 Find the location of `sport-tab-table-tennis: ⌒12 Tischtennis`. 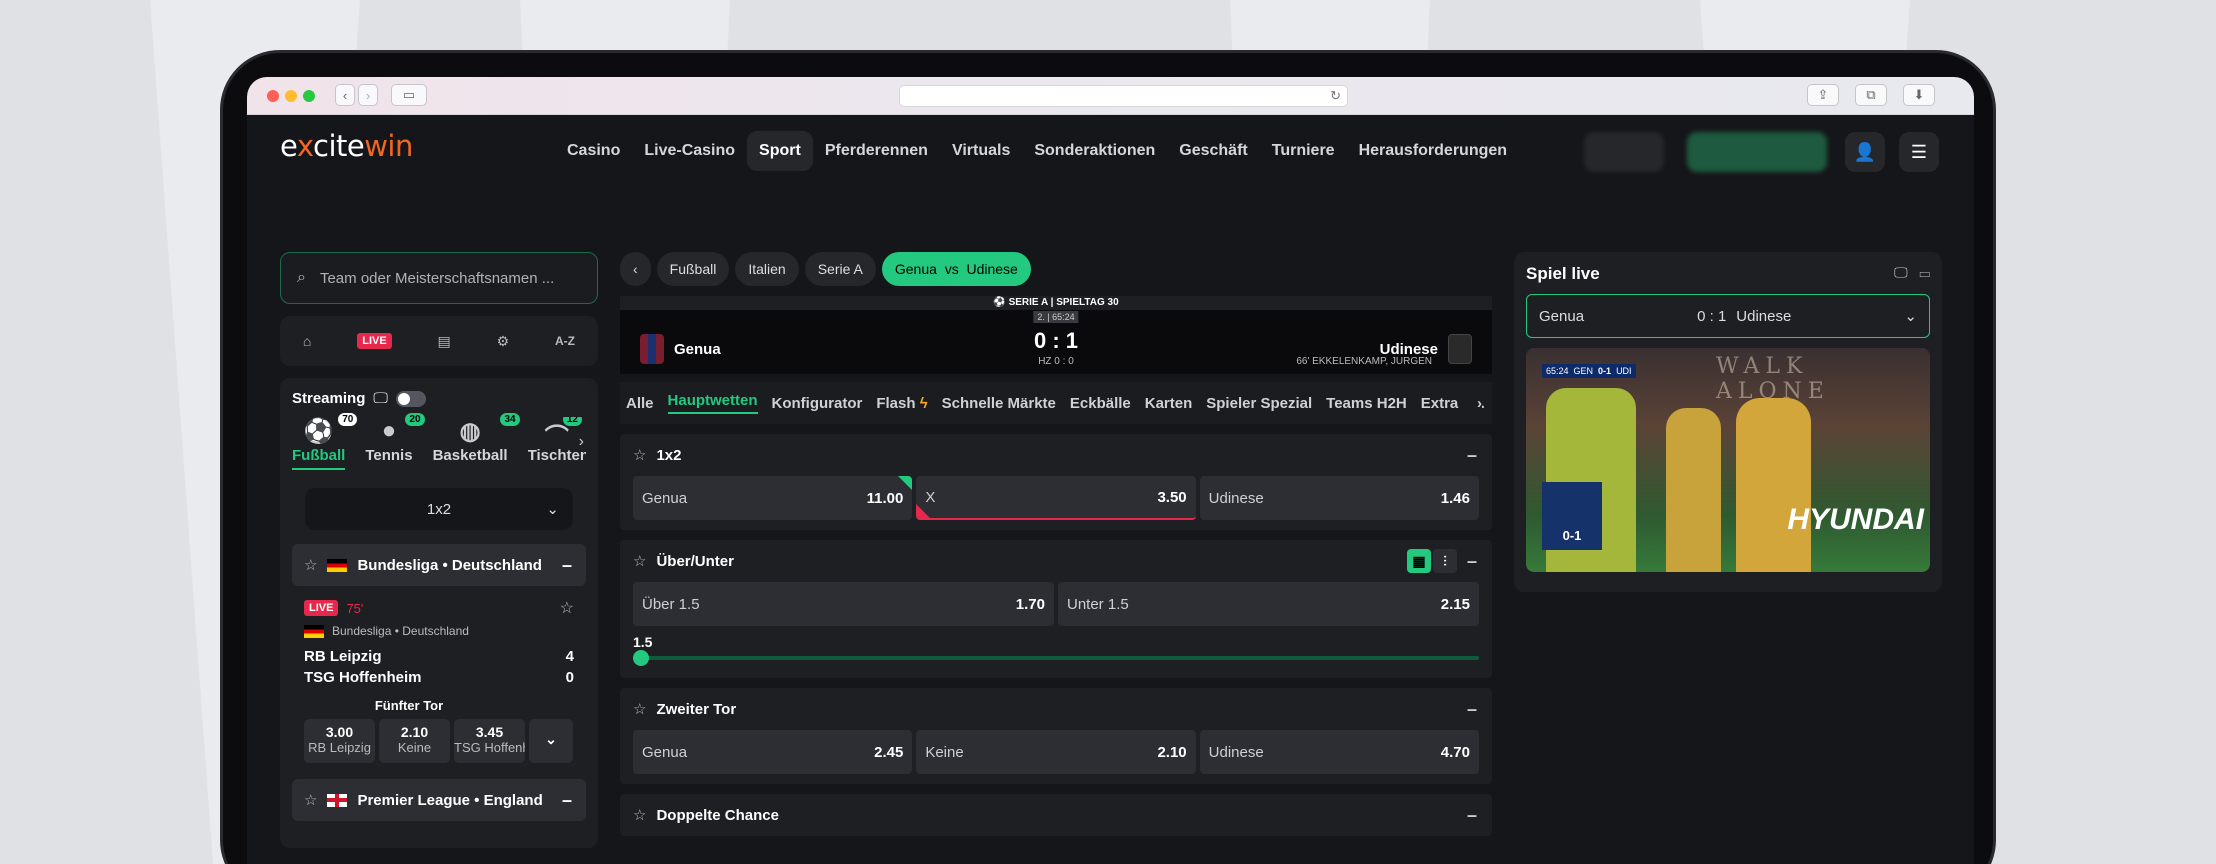

sport-tab-table-tennis: ⌒12 Tischtennis is located at coordinates (557, 443).